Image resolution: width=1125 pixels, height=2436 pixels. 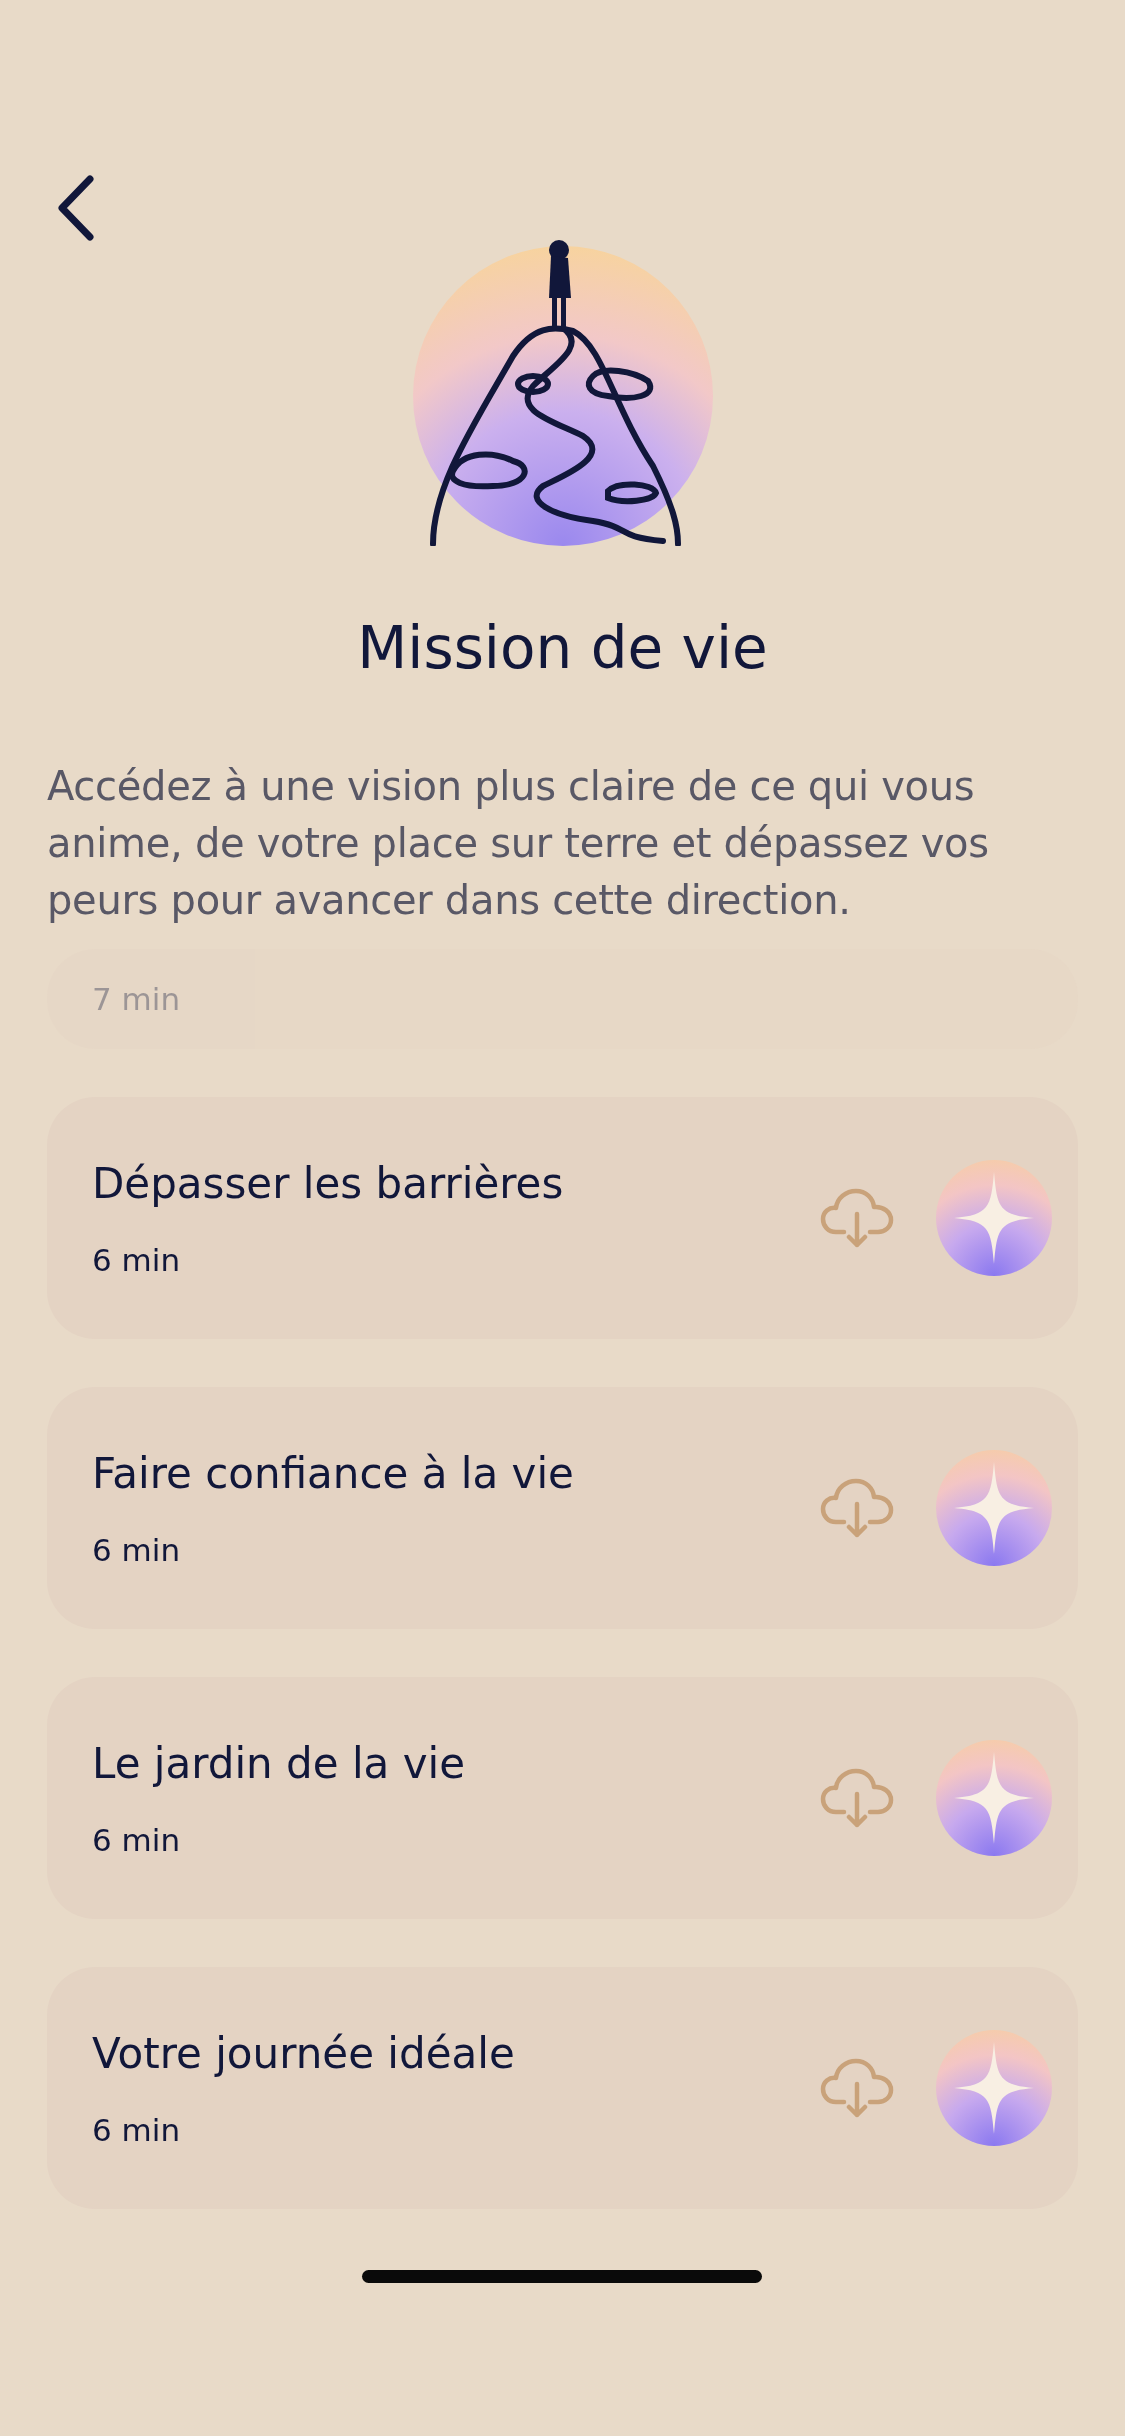 What do you see at coordinates (76, 208) in the screenshot?
I see `back-icon` at bounding box center [76, 208].